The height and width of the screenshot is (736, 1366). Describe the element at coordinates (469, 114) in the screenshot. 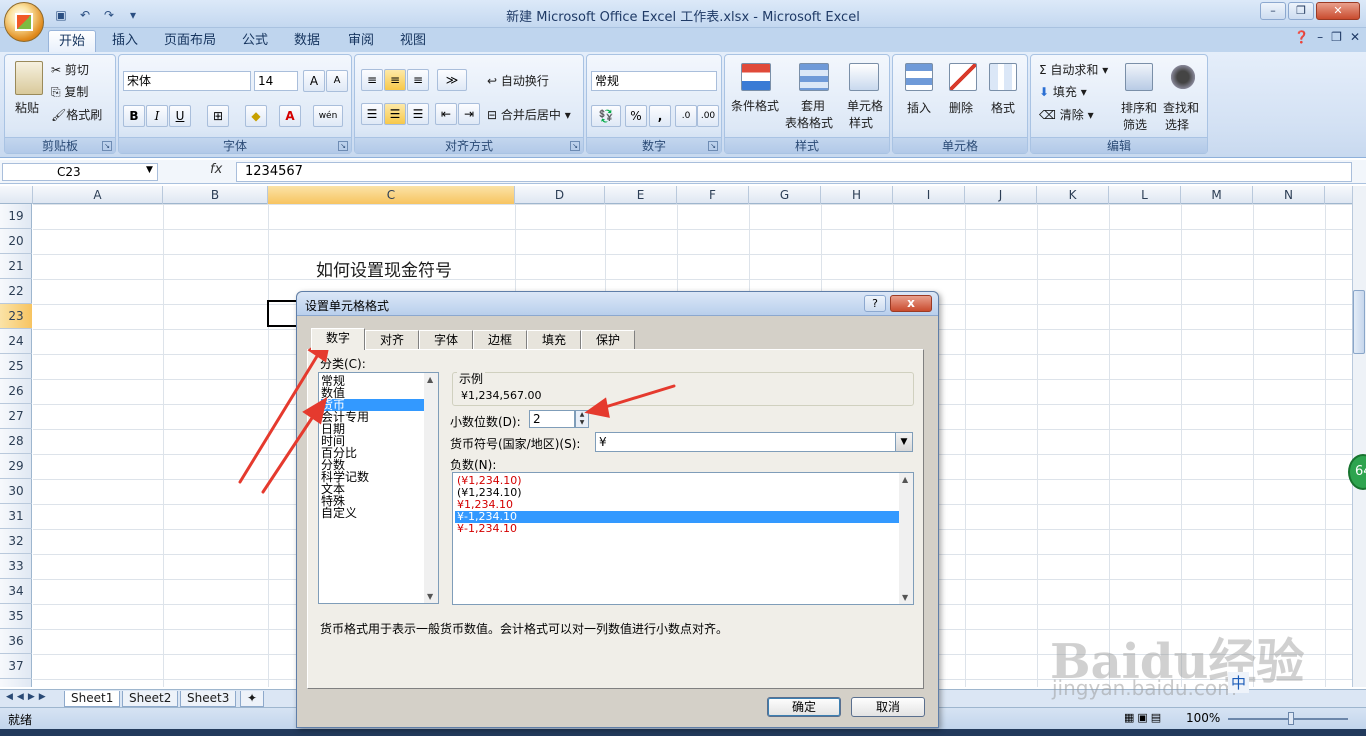

I see `increase-indent-icon: ⇥` at that location.